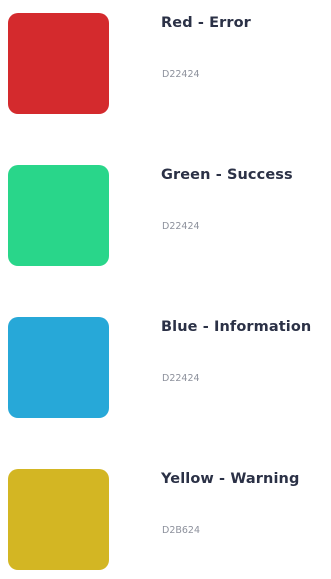 This screenshot has width=331, height=579. I want to click on swatch-title: Yellow - Warning, so click(230, 479).